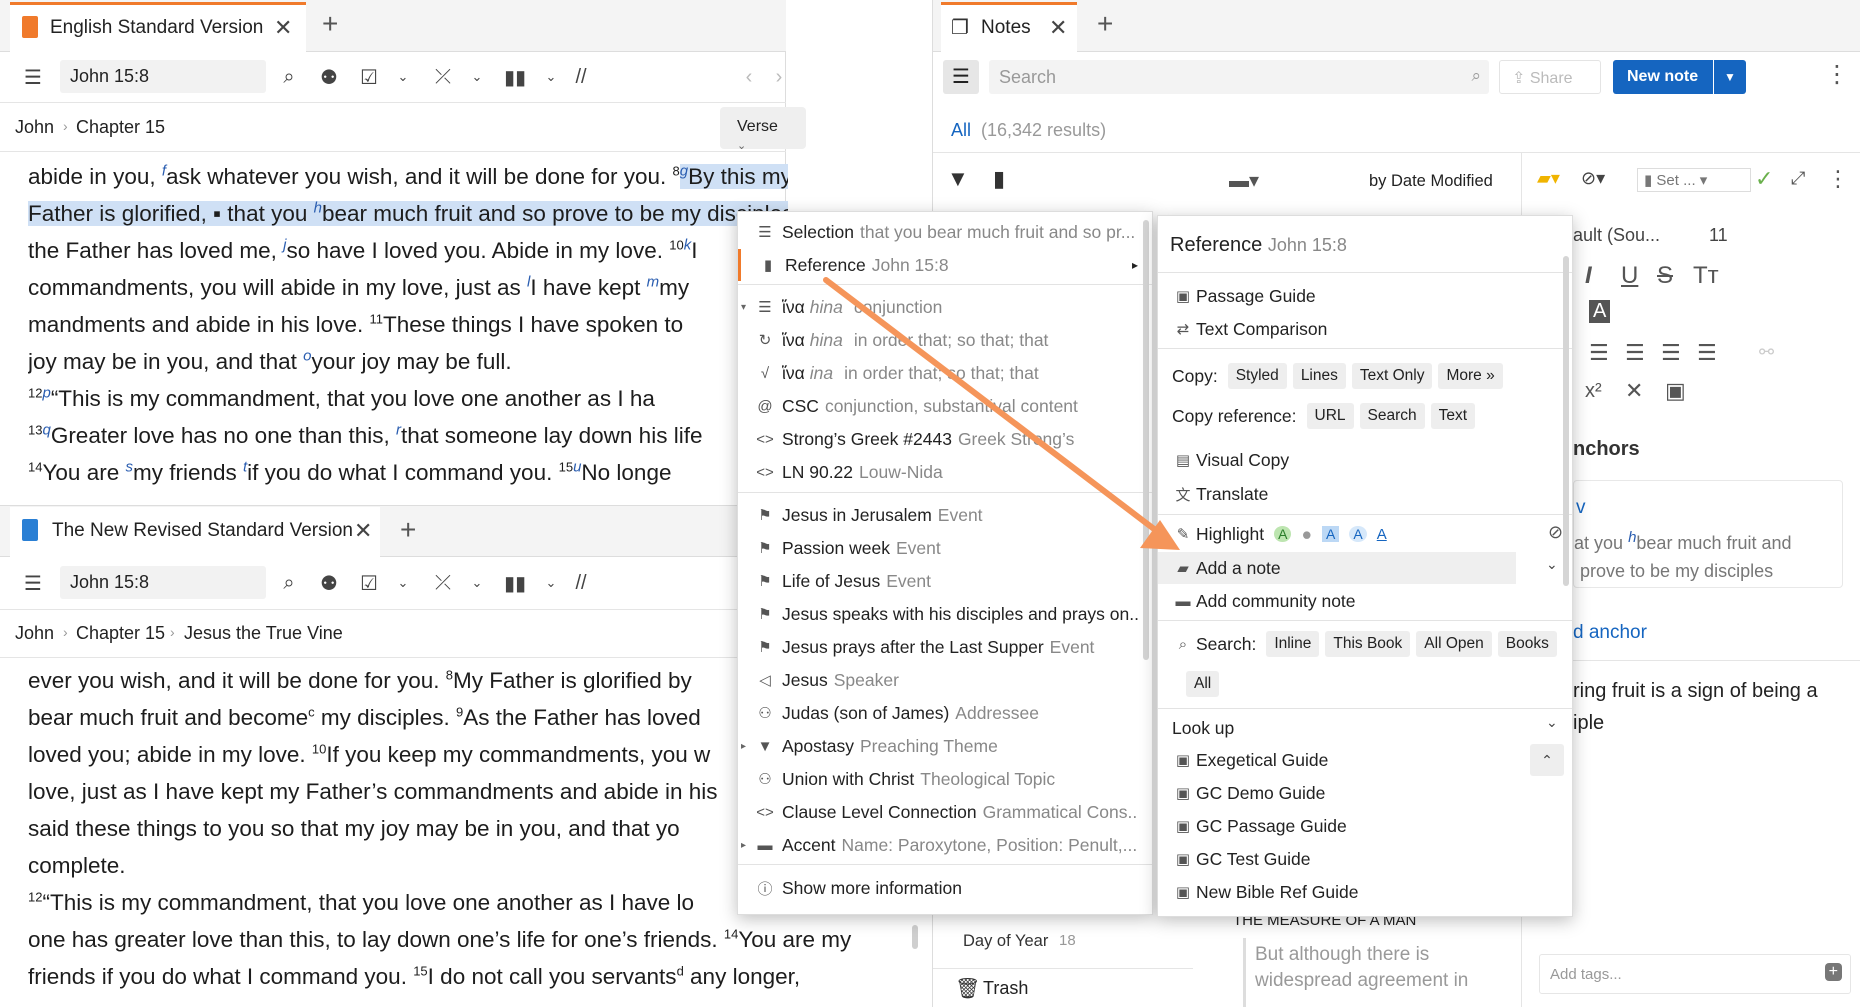 Image resolution: width=1860 pixels, height=1007 pixels. I want to click on highlight-person-icon: ●, so click(1306, 534).